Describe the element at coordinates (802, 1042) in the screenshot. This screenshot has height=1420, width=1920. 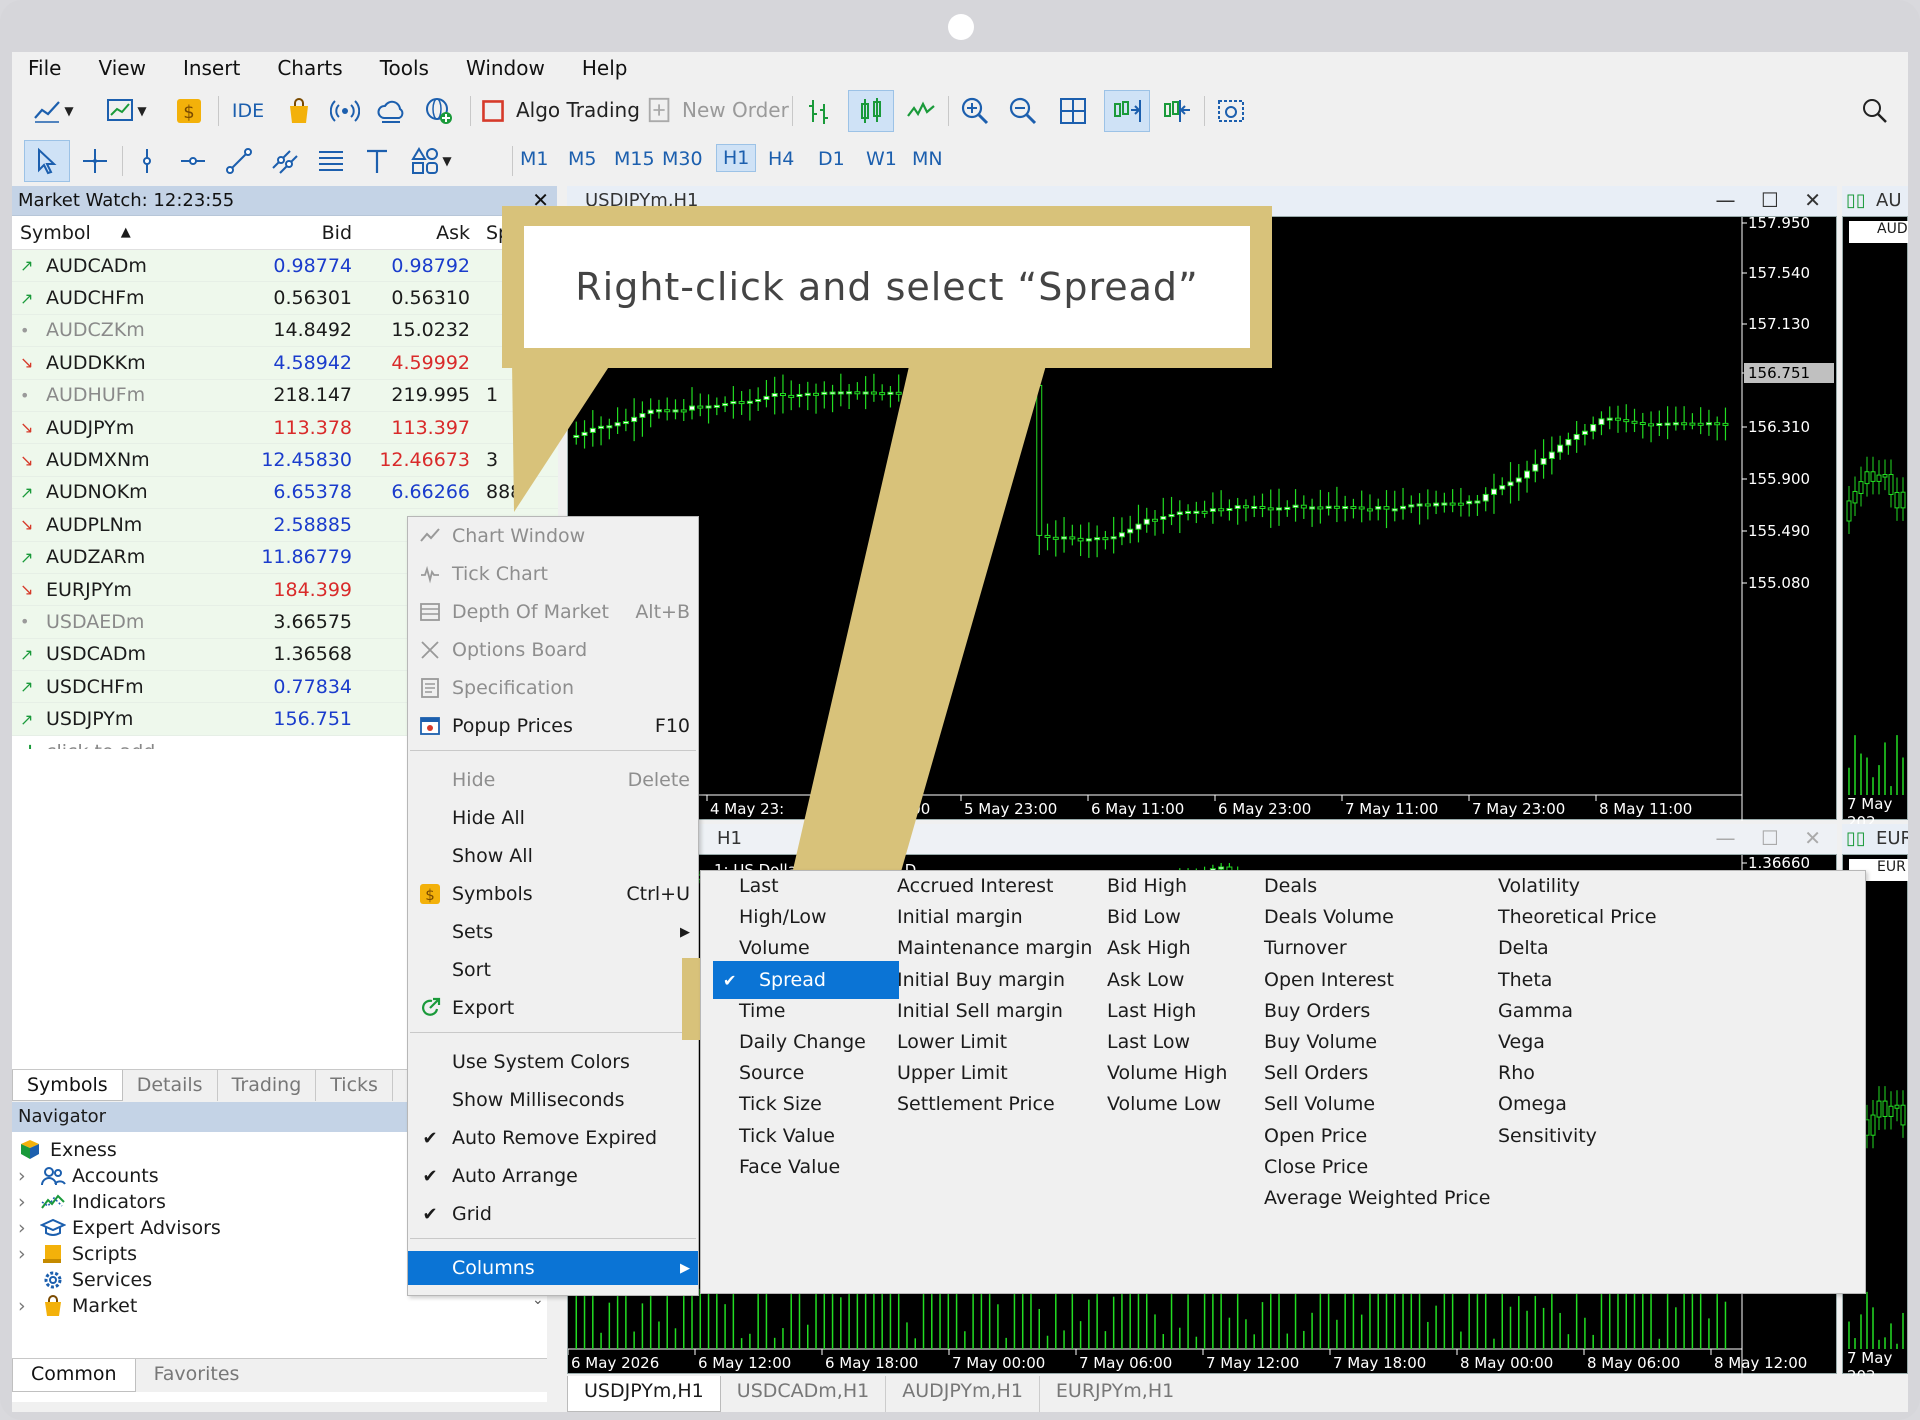
I see `column-option-daily-change: Daily Change` at that location.